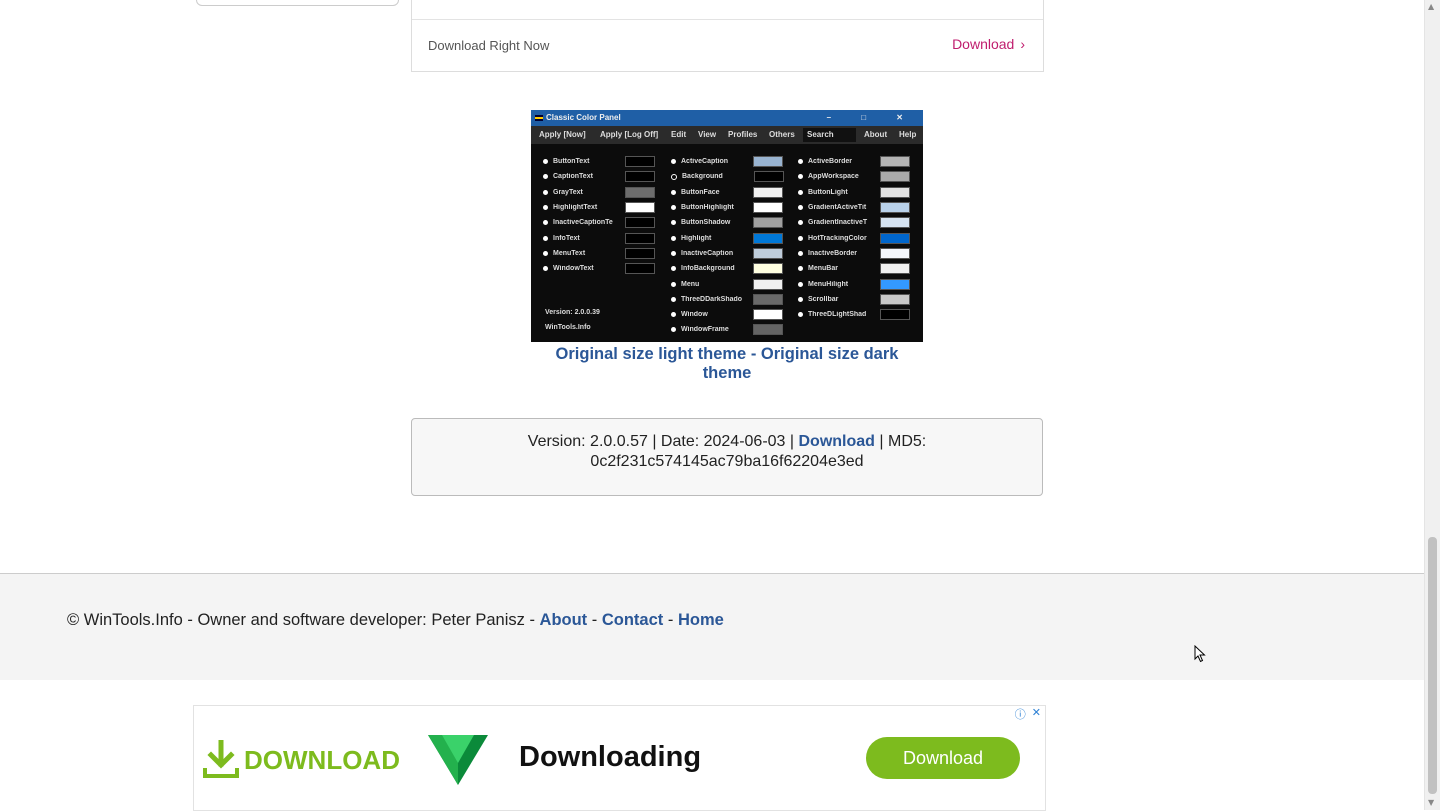  What do you see at coordinates (707, 208) in the screenshot?
I see `color-name: ButtonHighlight` at bounding box center [707, 208].